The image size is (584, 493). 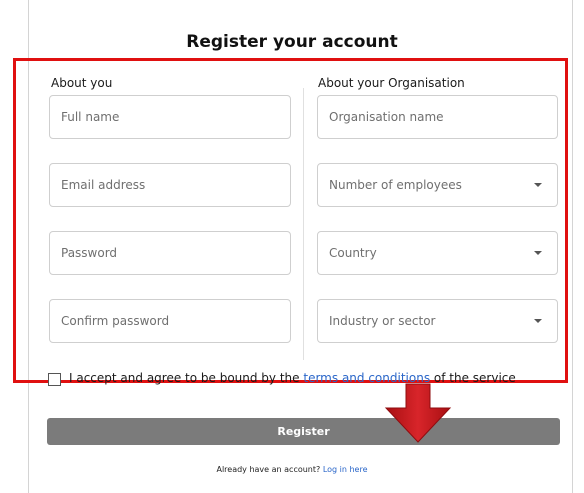 What do you see at coordinates (292, 42) in the screenshot?
I see `page-title: Register your account` at bounding box center [292, 42].